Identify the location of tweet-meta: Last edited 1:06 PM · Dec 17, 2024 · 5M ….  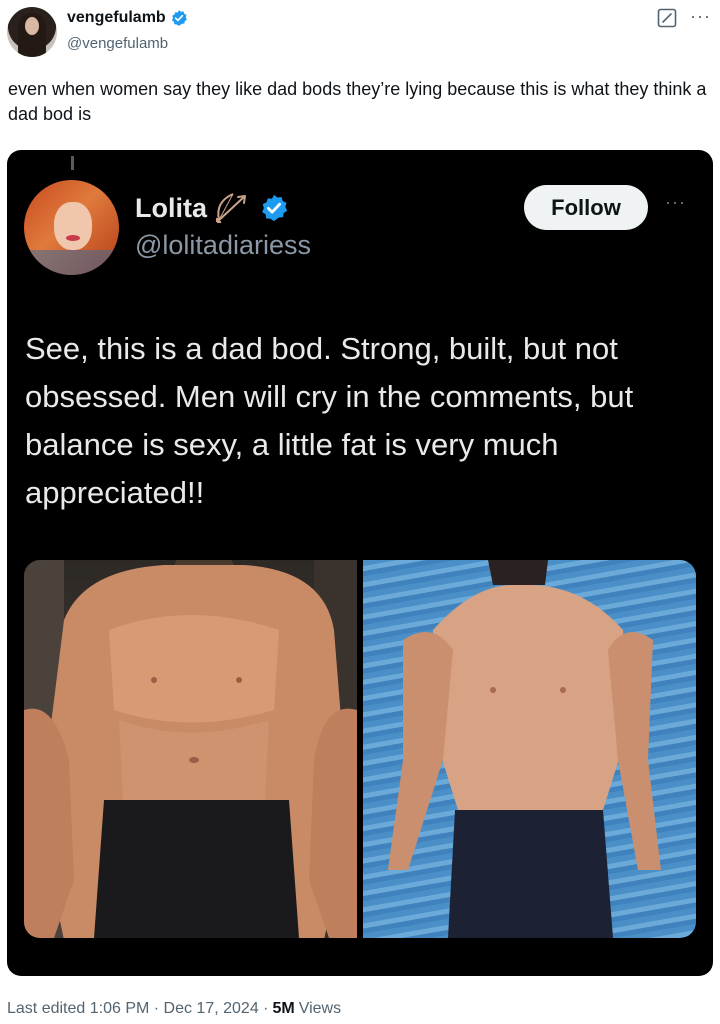
(174, 1009).